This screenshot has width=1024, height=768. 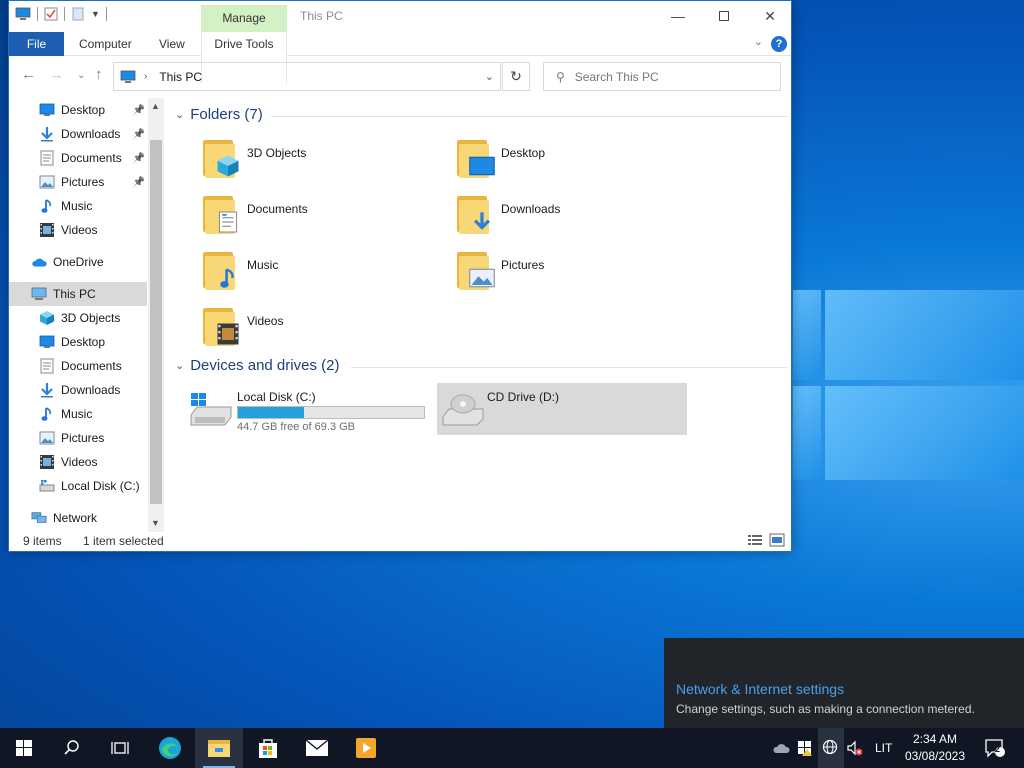 I want to click on manage-context-tab: Manage, so click(x=244, y=18).